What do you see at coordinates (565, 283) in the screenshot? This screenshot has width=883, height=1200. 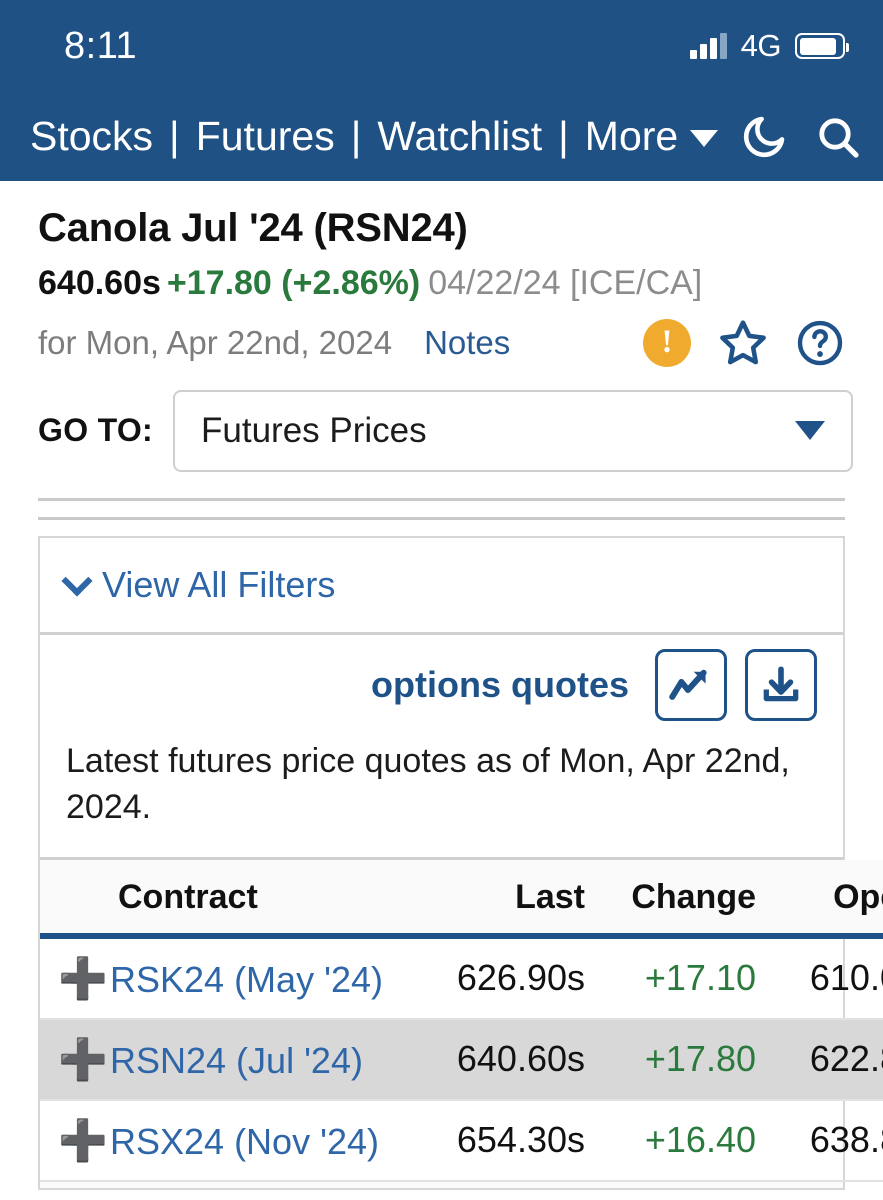 I see `quote-date-exchange: 04/22/24 [ICE/CA]` at bounding box center [565, 283].